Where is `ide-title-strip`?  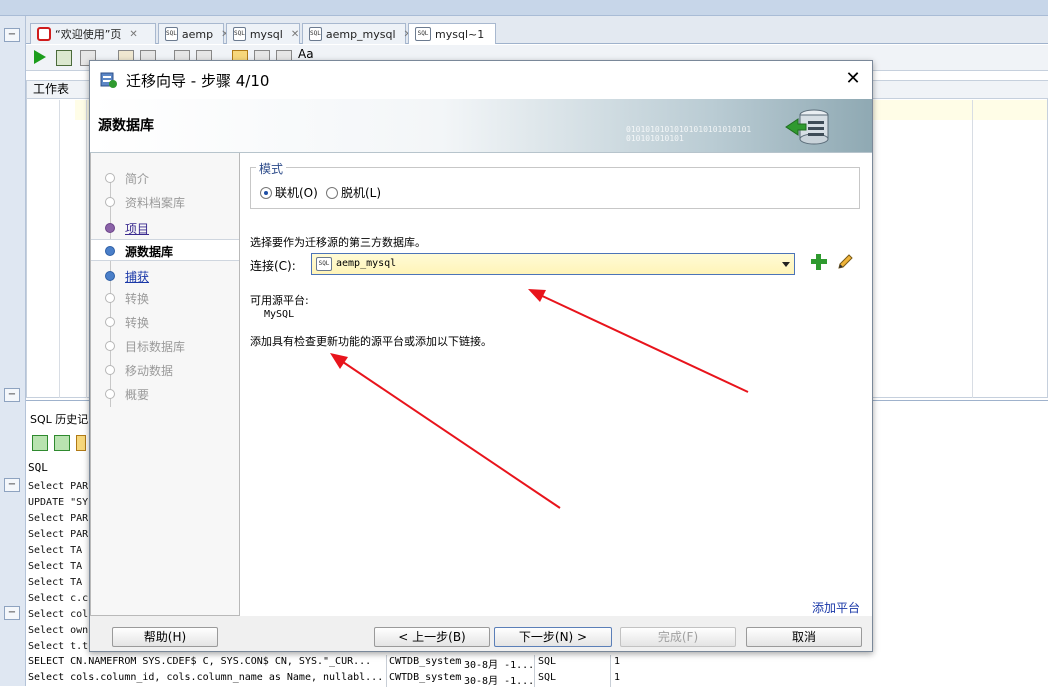 ide-title-strip is located at coordinates (524, 8).